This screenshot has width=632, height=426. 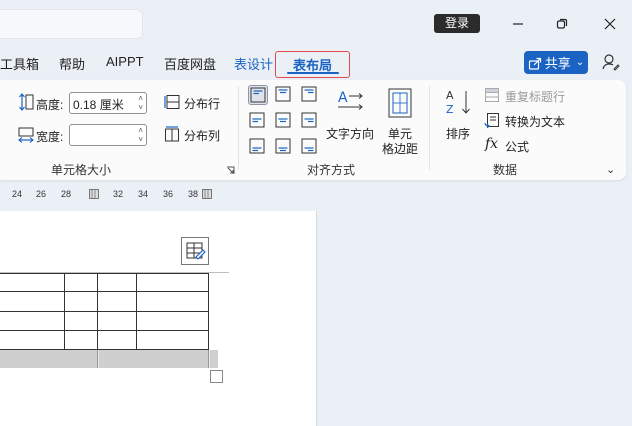 I want to click on tab-baidu-netdisk: 百度网盘, so click(x=190, y=63).